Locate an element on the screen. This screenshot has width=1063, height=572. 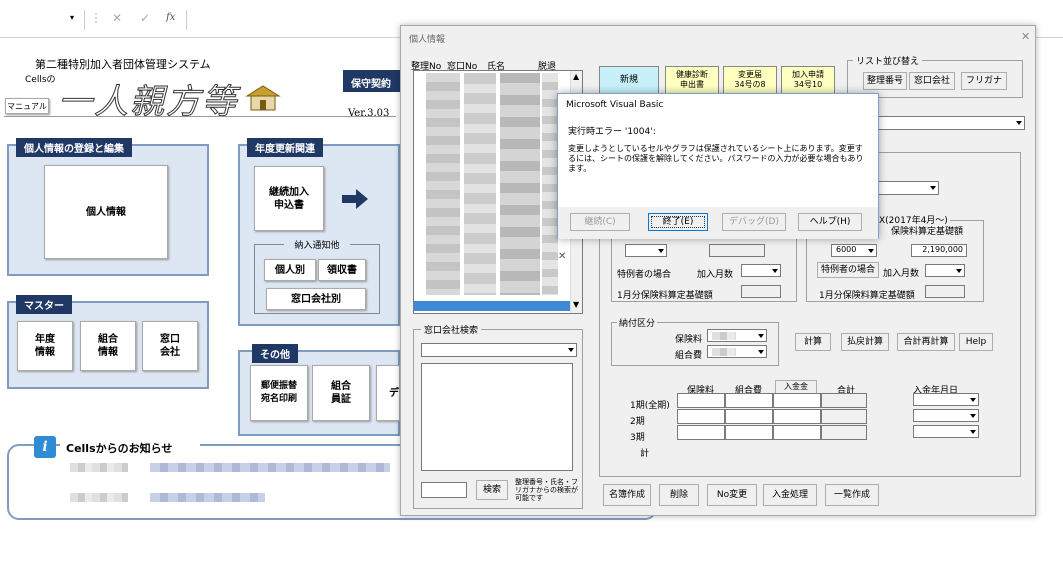
sort-by-company-button: 窓口会社 is located at coordinates (932, 81).